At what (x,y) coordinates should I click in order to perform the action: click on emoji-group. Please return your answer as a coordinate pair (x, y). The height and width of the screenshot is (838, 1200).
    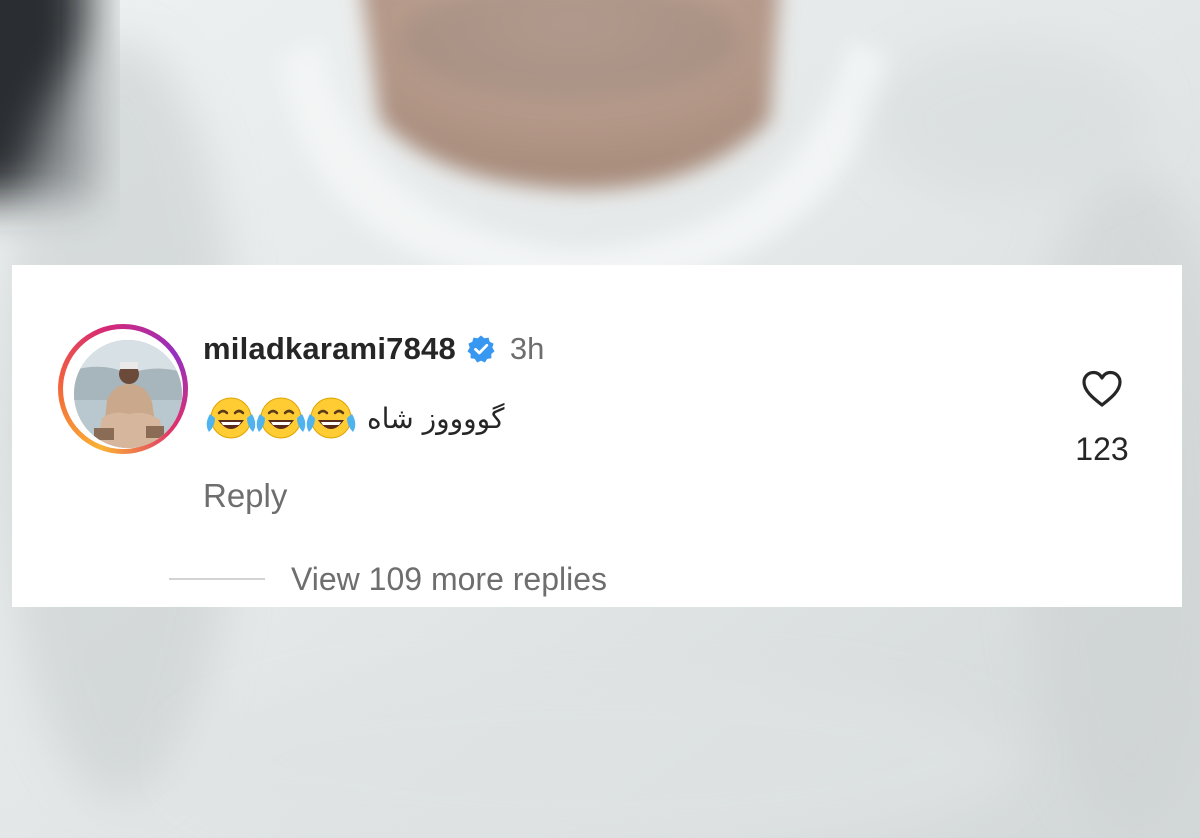
    Looking at the image, I should click on (279, 418).